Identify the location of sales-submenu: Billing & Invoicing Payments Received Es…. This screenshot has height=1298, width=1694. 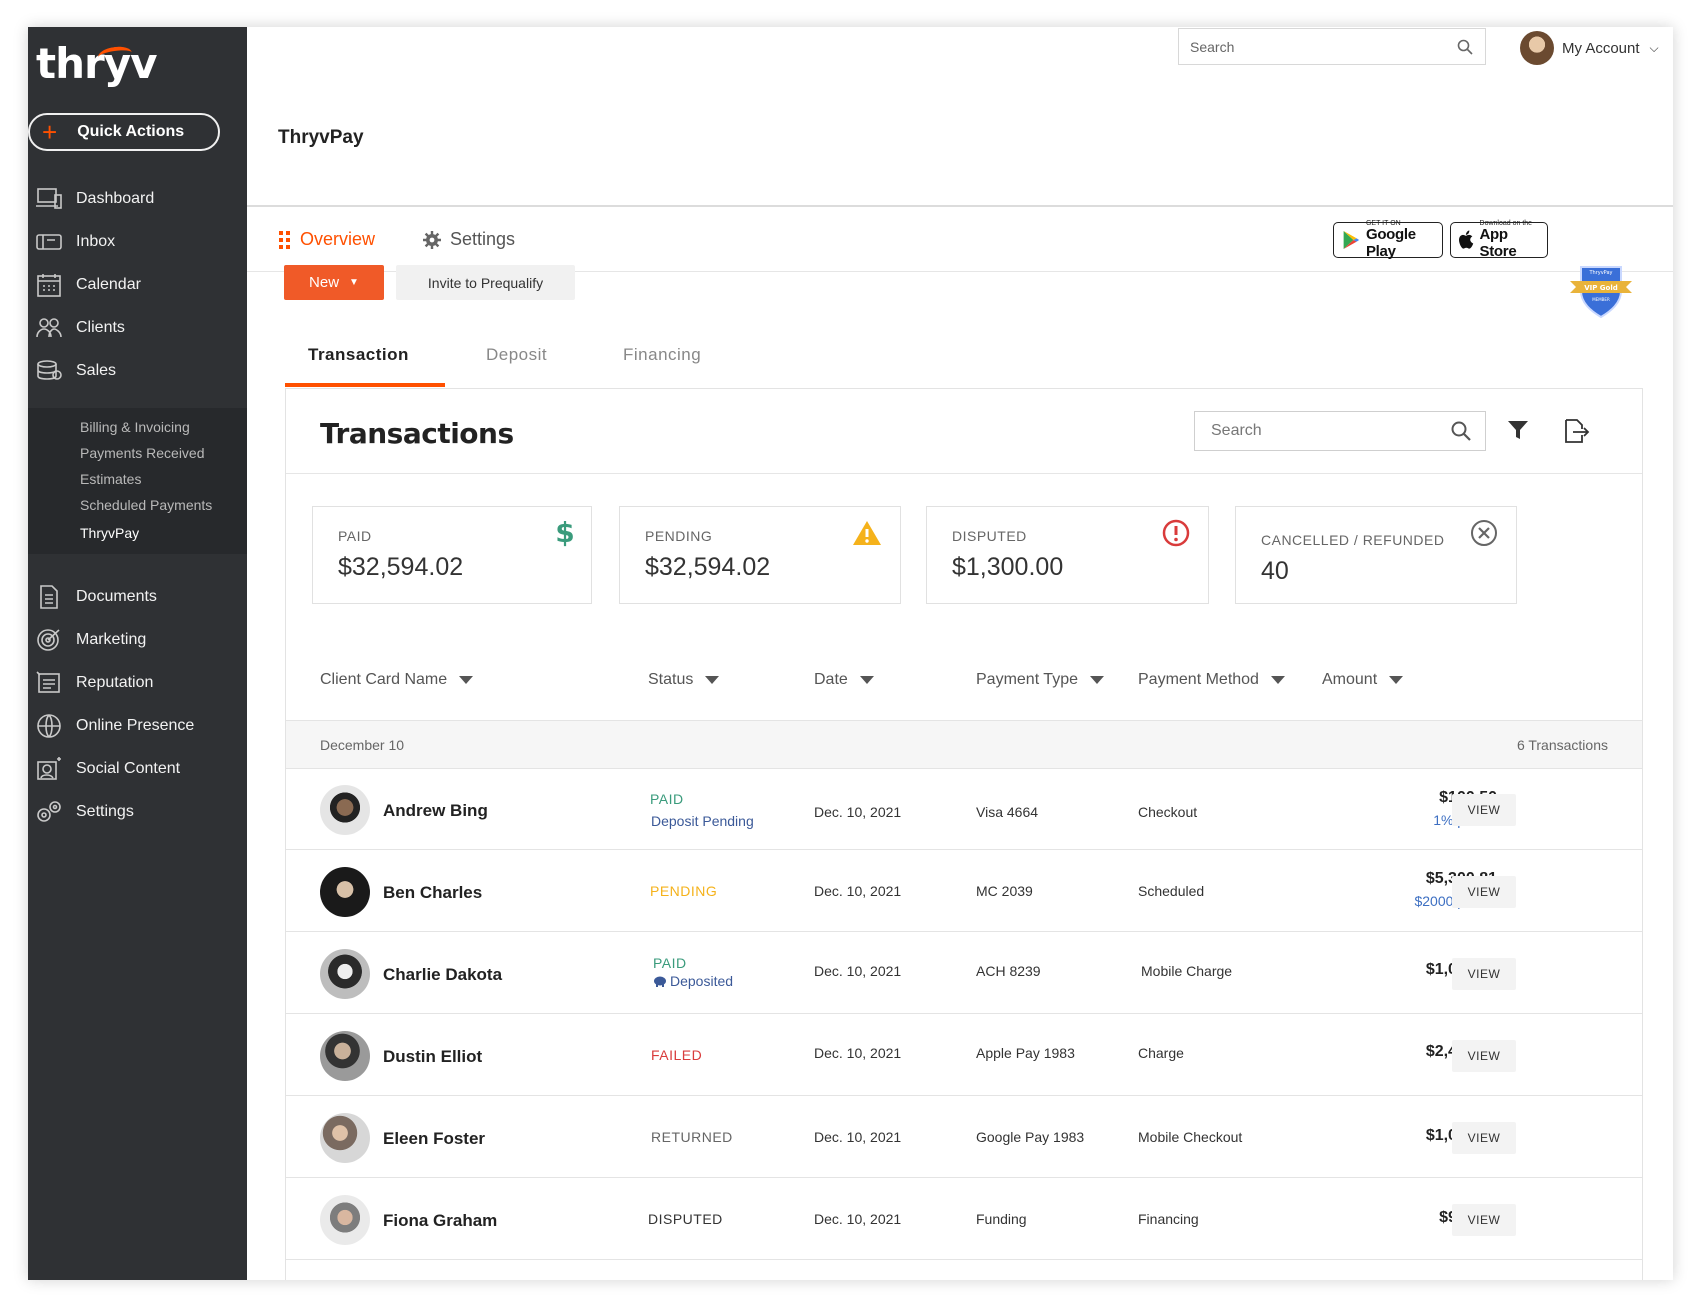
(137, 481).